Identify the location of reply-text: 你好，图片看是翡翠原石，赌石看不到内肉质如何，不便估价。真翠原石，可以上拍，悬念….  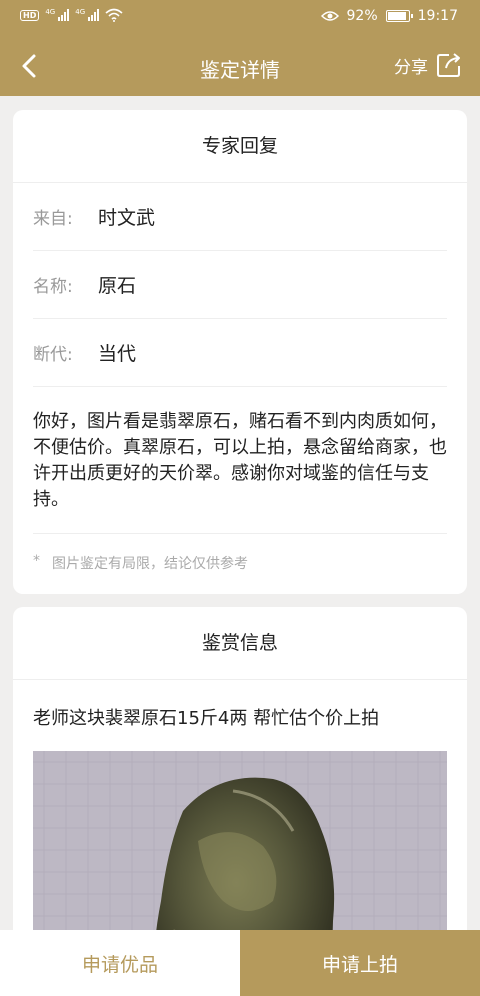
(240, 460).